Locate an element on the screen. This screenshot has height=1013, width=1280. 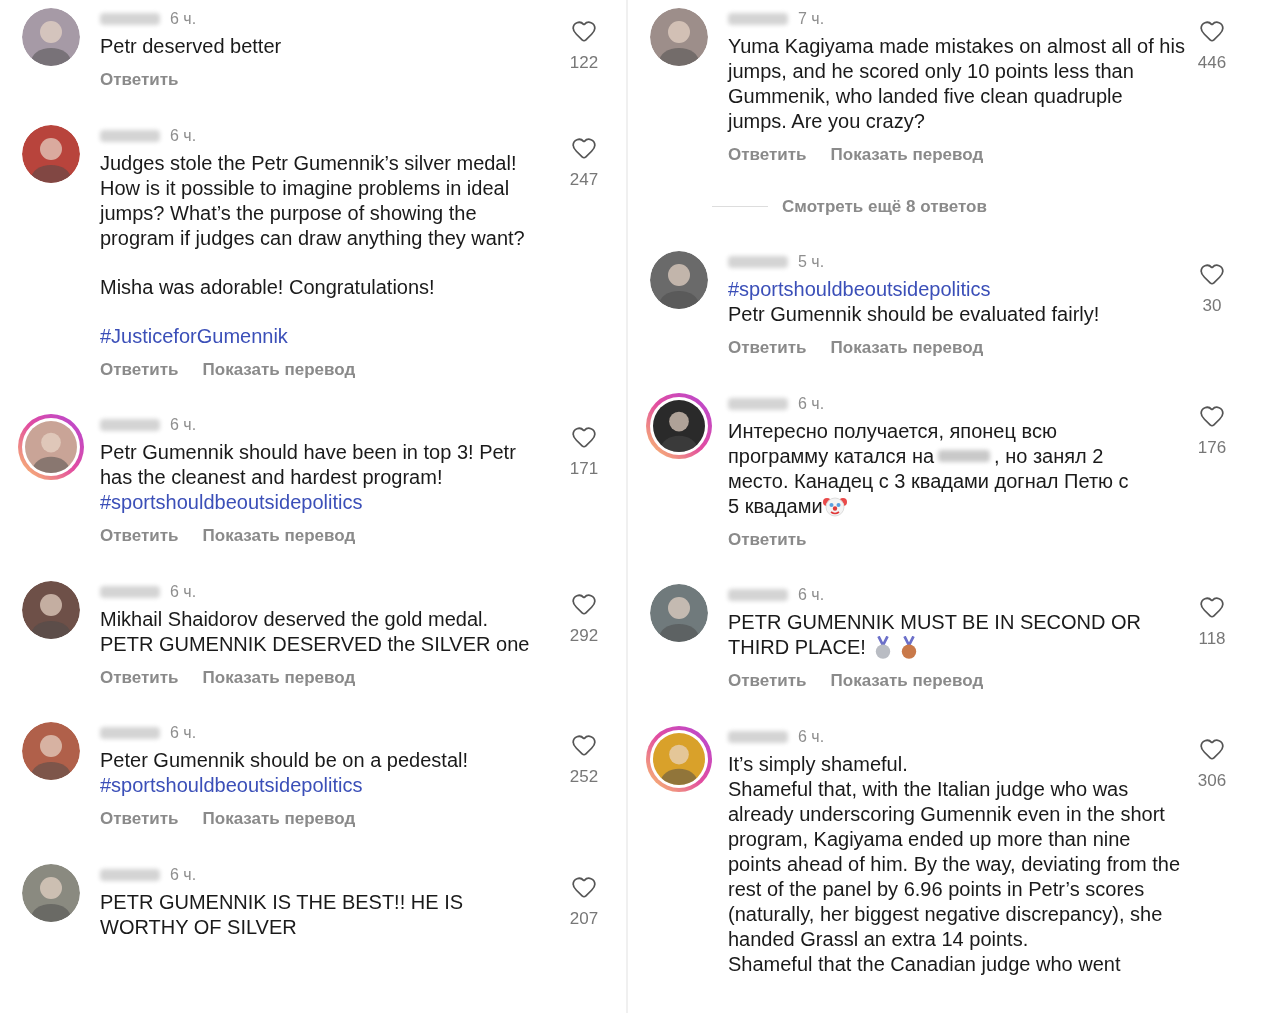
comment-text: Shameful that the Canadian judge who went is located at coordinates (924, 963).